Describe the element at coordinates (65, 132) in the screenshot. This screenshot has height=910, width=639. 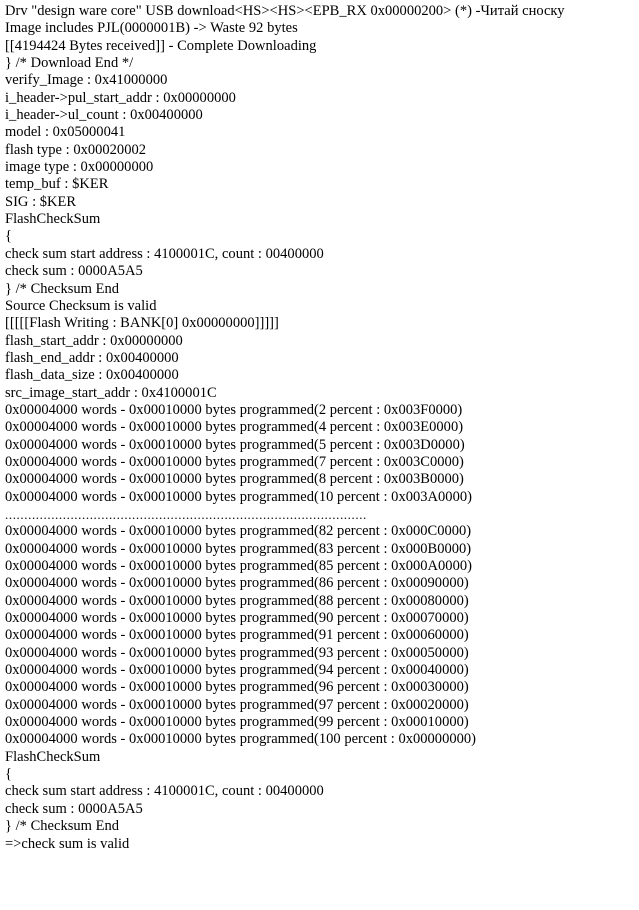
I see `log-line: model : 0x05000041` at that location.